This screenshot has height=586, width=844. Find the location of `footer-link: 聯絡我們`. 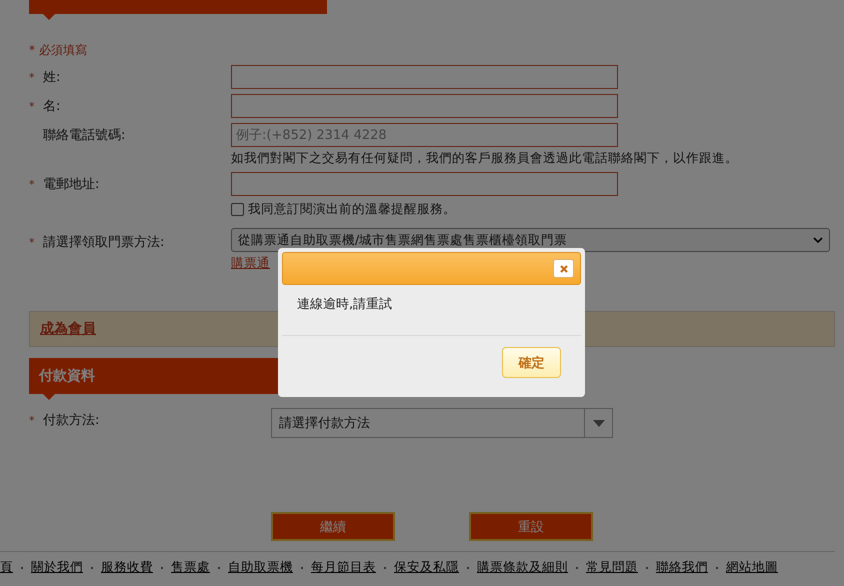

footer-link: 聯絡我們 is located at coordinates (682, 567).